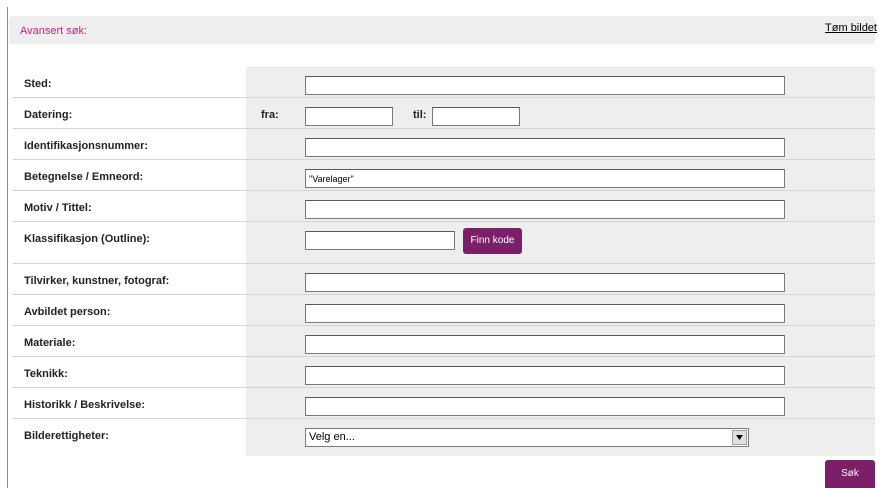 The height and width of the screenshot is (488, 880). I want to click on datering-label: Datering:, so click(48, 115).